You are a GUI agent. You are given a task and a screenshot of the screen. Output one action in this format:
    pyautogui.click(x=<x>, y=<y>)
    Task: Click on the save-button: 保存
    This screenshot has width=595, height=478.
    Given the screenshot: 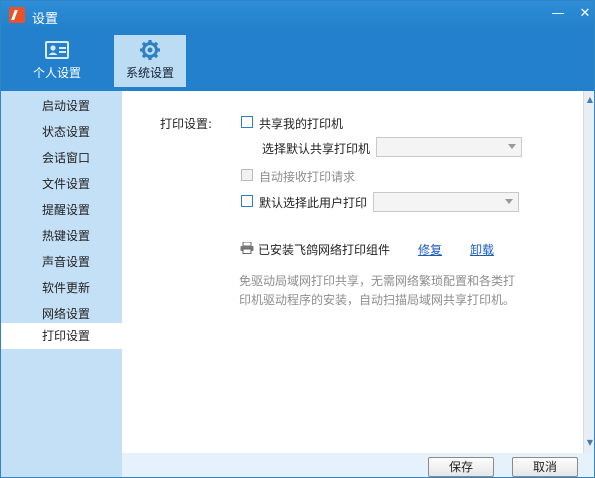 What is the action you would take?
    pyautogui.click(x=461, y=467)
    